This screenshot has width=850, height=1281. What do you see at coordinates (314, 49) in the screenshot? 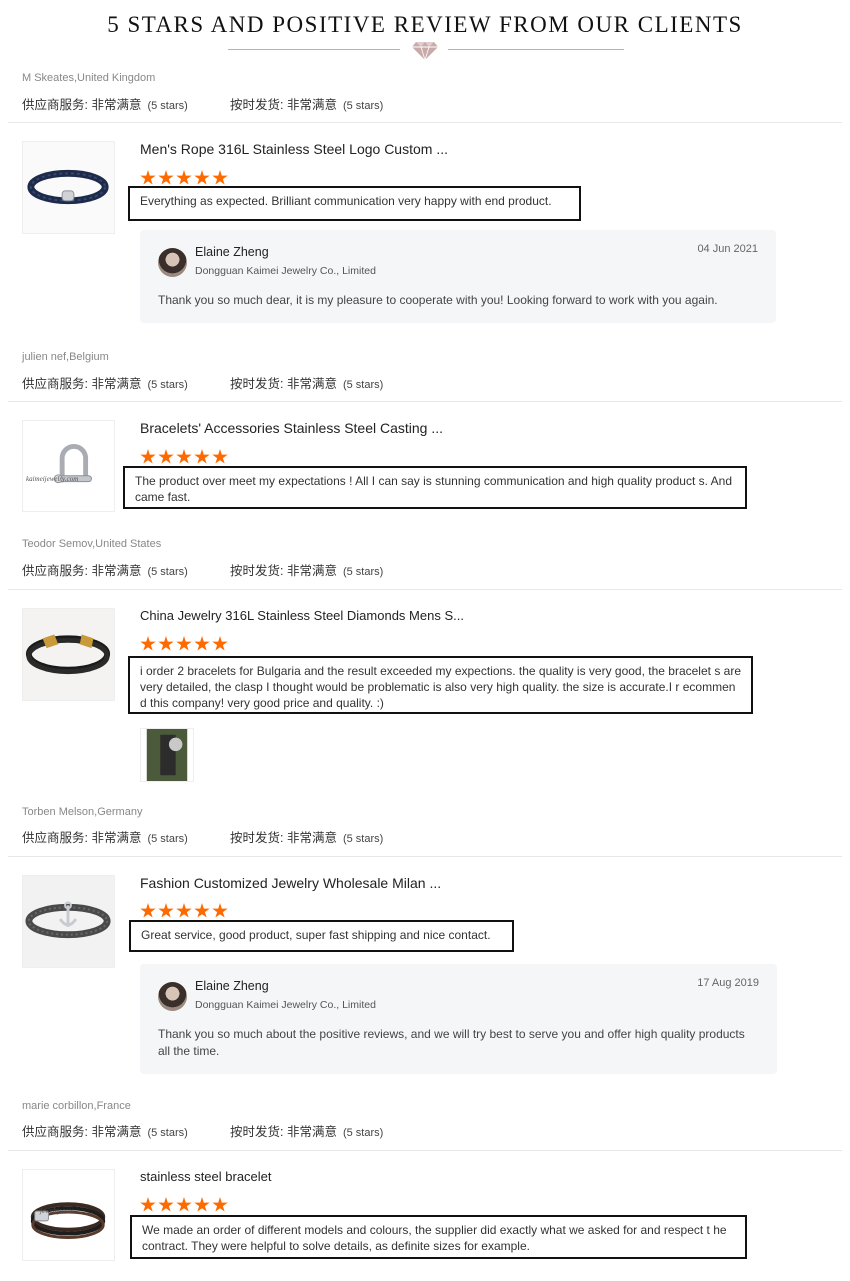
I see `header-divider-left` at bounding box center [314, 49].